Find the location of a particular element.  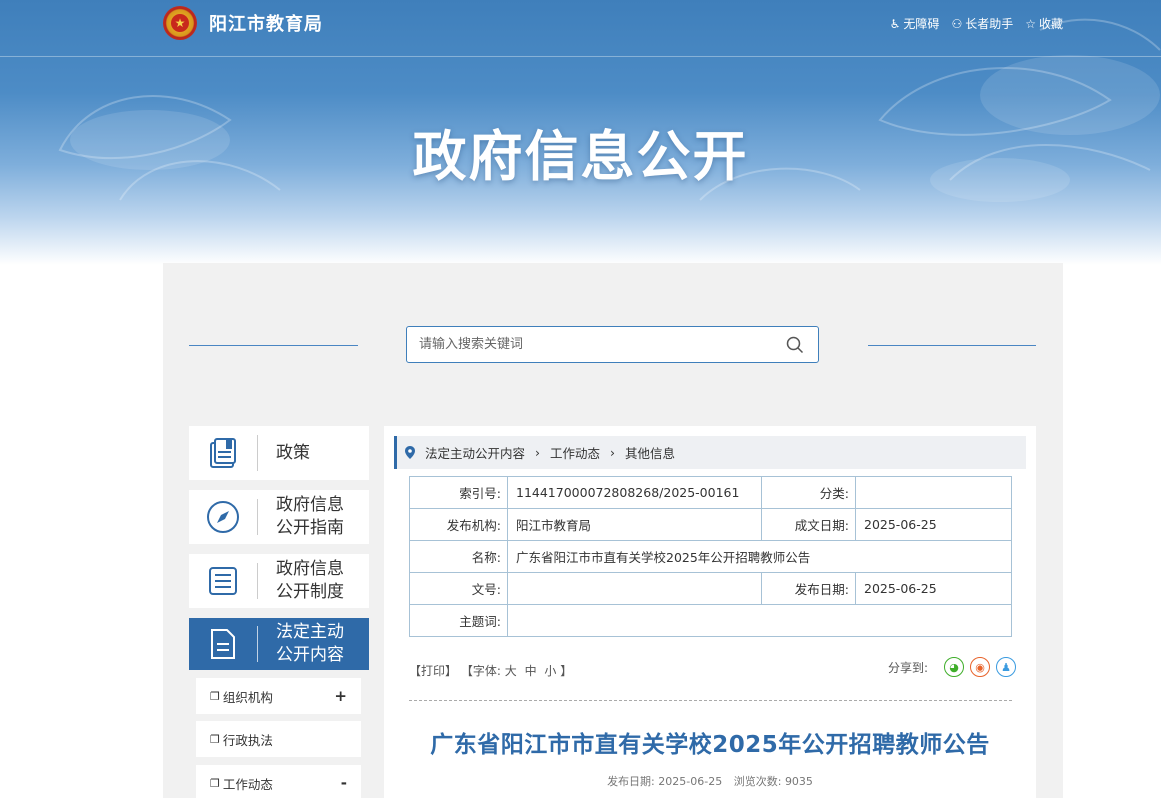

national-emblem-icon: ★ is located at coordinates (180, 23).